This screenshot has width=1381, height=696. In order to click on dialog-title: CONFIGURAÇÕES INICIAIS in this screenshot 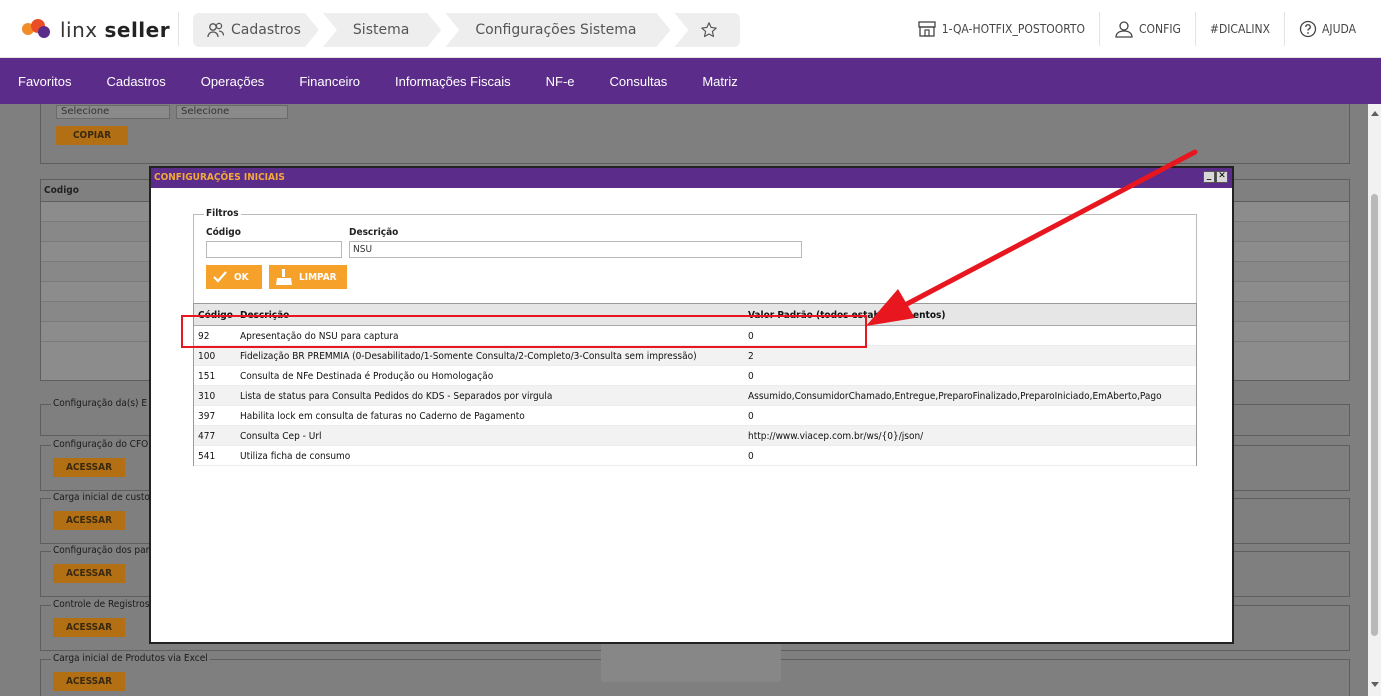, I will do `click(691, 178)`.